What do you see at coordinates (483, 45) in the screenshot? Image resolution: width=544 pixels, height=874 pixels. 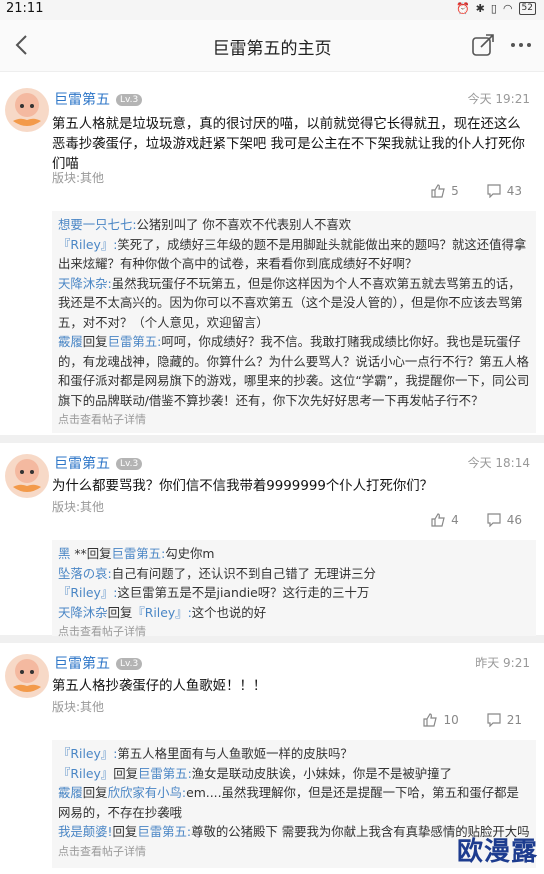 I see `share-icon` at bounding box center [483, 45].